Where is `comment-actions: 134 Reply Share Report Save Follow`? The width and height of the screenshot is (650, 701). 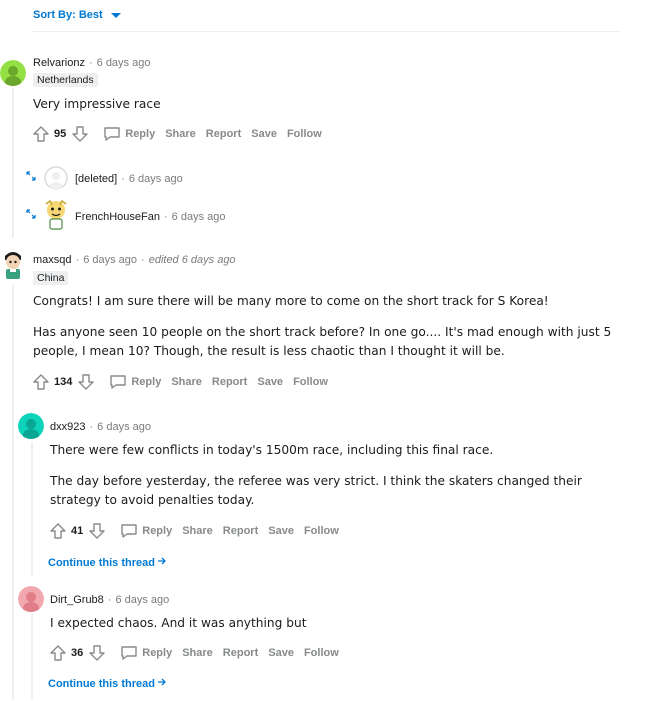 comment-actions: 134 Reply Share Report Save Follow is located at coordinates (180, 382).